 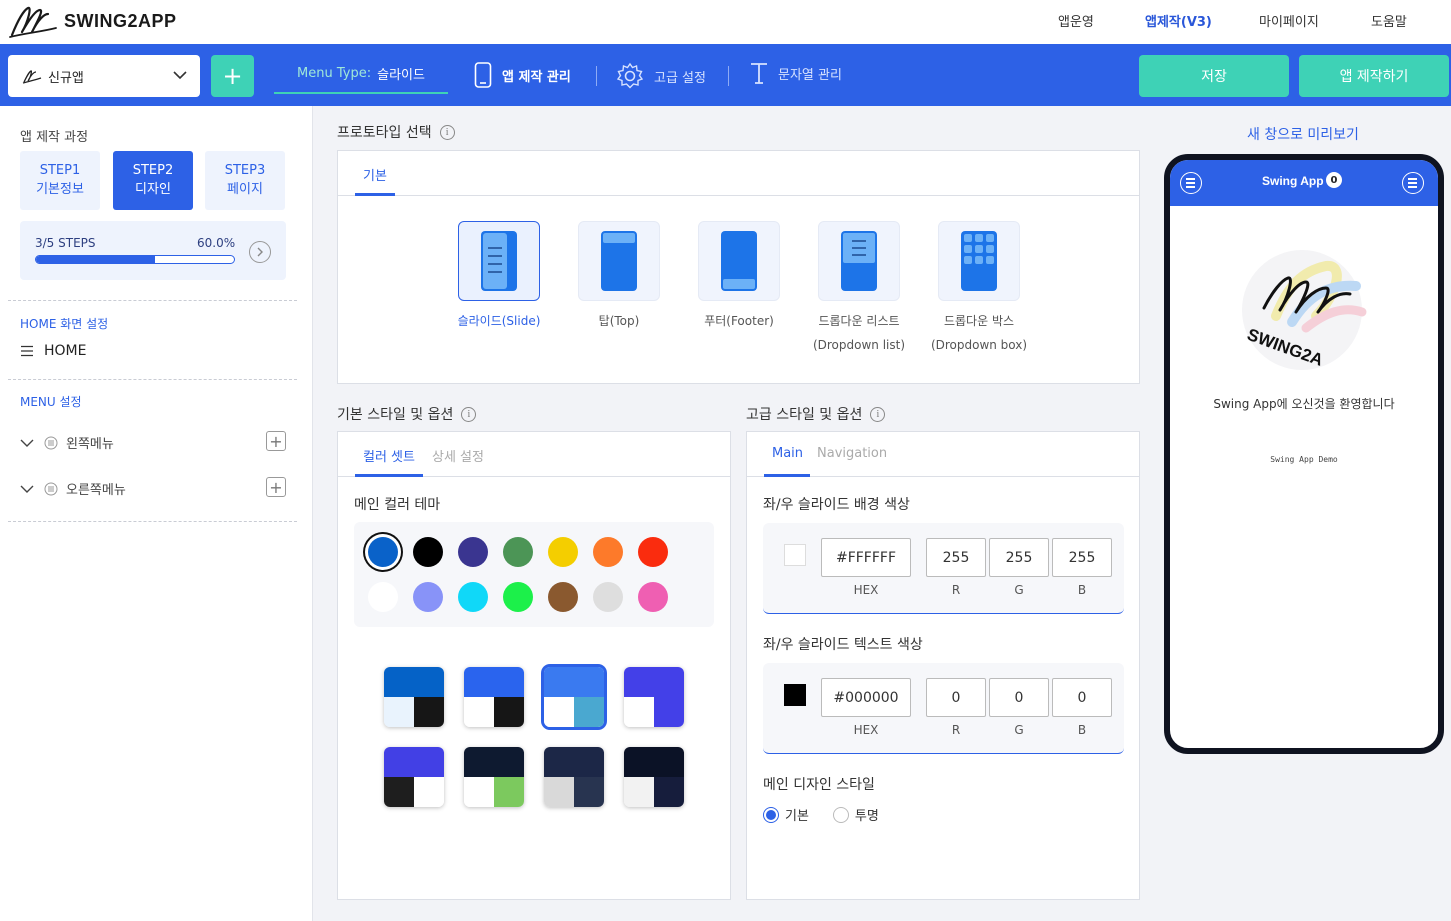 I want to click on tab-active-indicator, so click(x=787, y=475).